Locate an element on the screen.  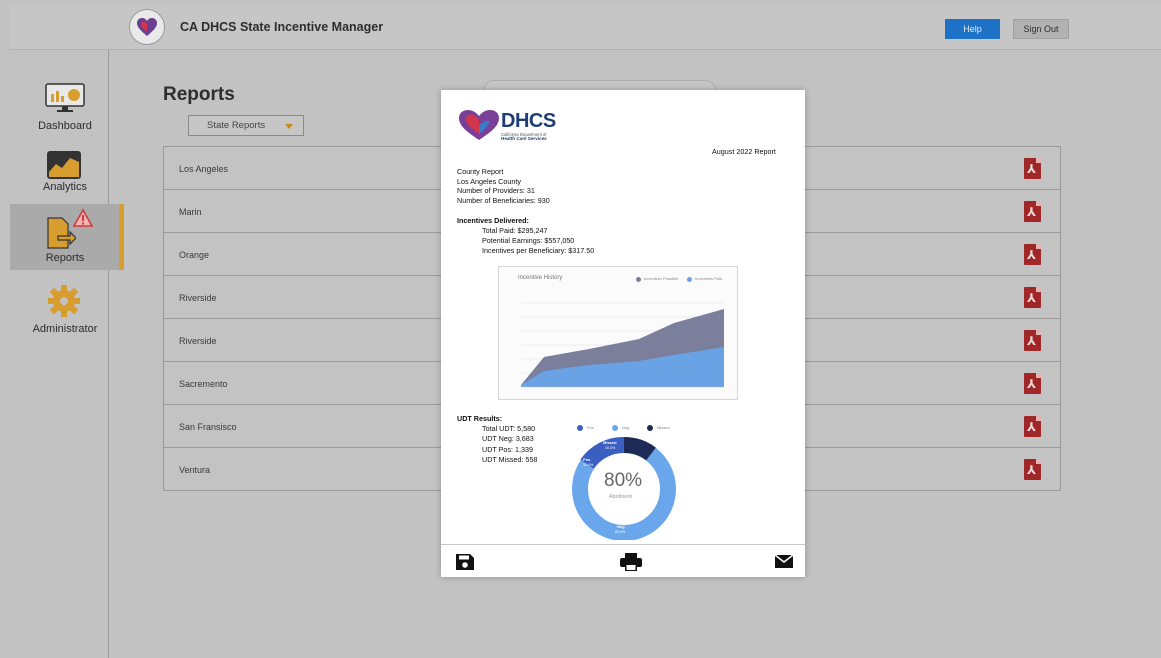
print-button is located at coordinates (631, 562).